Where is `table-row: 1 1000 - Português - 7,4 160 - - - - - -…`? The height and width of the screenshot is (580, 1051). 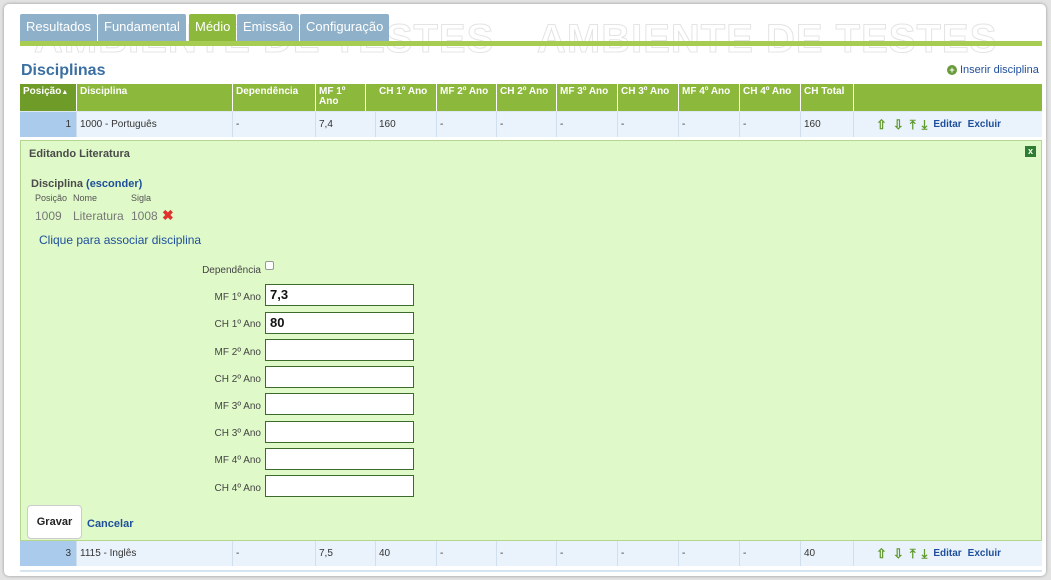
table-row: 1 1000 - Português - 7,4 160 - - - - - -… is located at coordinates (531, 124).